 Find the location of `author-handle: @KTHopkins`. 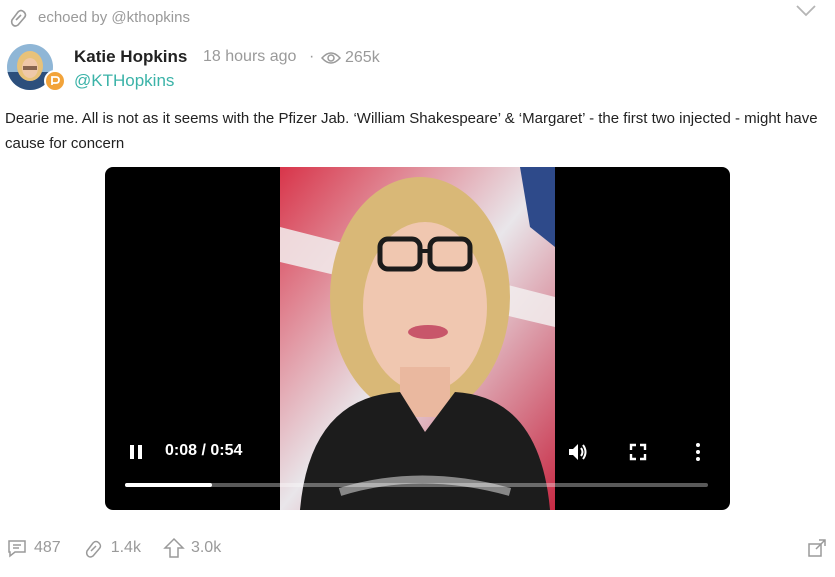

author-handle: @KTHopkins is located at coordinates (124, 81).